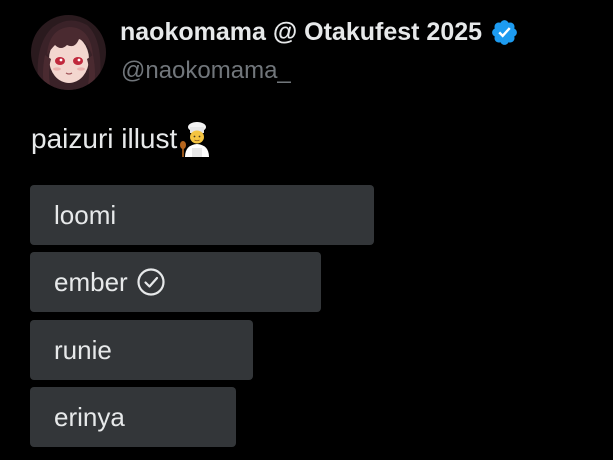 The height and width of the screenshot is (460, 613). I want to click on poll-option-label: erinya, so click(89, 416).